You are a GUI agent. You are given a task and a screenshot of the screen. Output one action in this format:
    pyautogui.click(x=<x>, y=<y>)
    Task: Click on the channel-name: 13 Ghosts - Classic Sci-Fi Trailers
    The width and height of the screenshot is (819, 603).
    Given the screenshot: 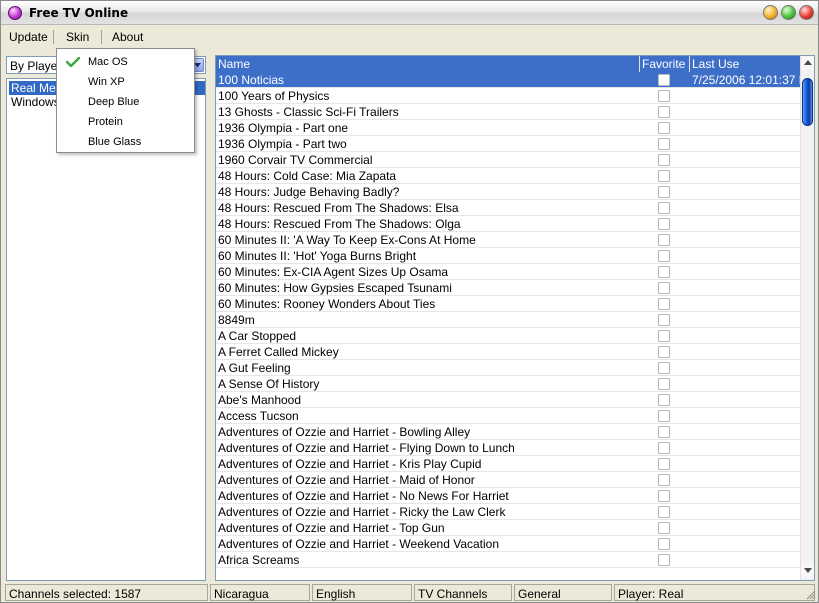 What is the action you would take?
    pyautogui.click(x=308, y=112)
    